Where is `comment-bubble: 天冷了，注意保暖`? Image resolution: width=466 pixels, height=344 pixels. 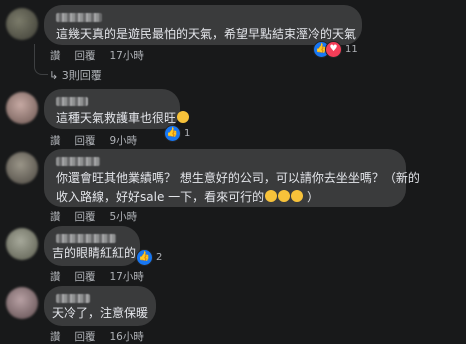 comment-bubble: 天冷了，注意保暖 is located at coordinates (100, 306).